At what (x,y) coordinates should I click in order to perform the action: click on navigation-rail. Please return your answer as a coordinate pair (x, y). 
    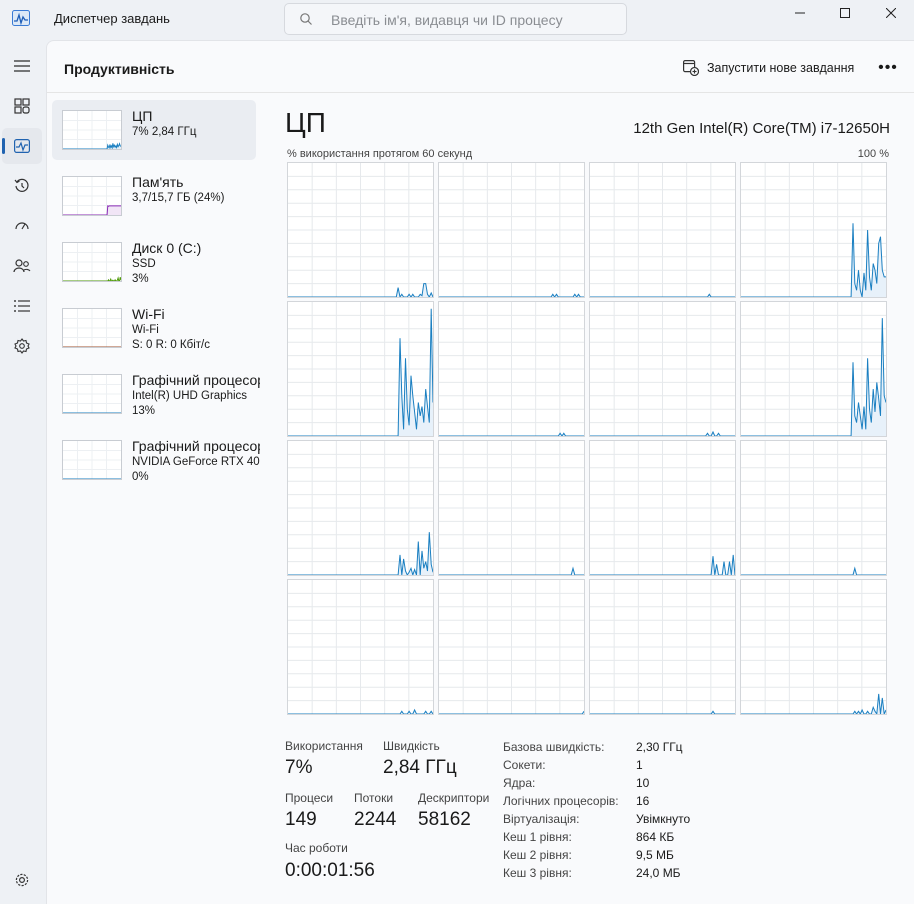
    Looking at the image, I should click on (23, 472).